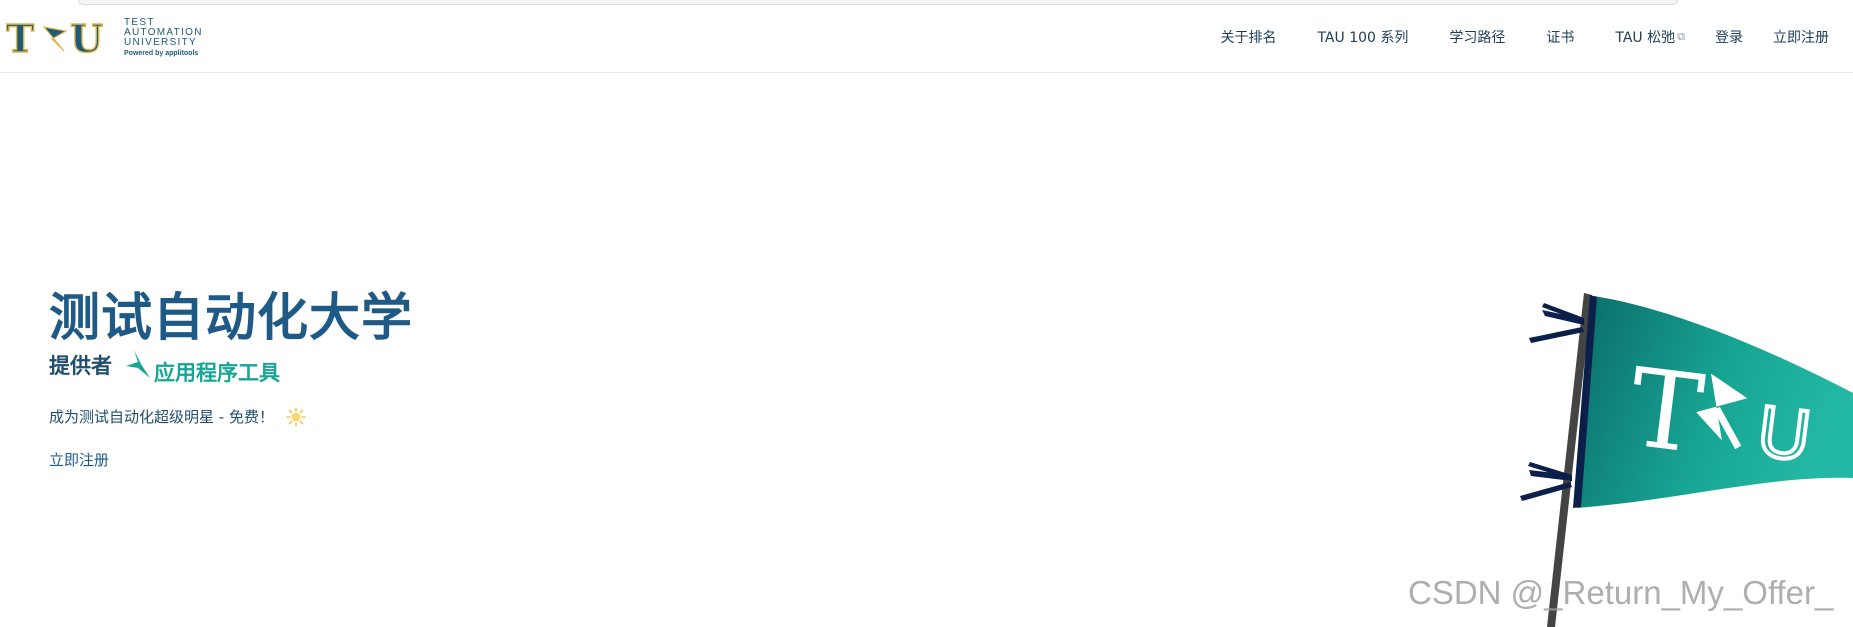  Describe the element at coordinates (161, 42) in the screenshot. I see `logo-line-university: UNIVERSITY` at that location.